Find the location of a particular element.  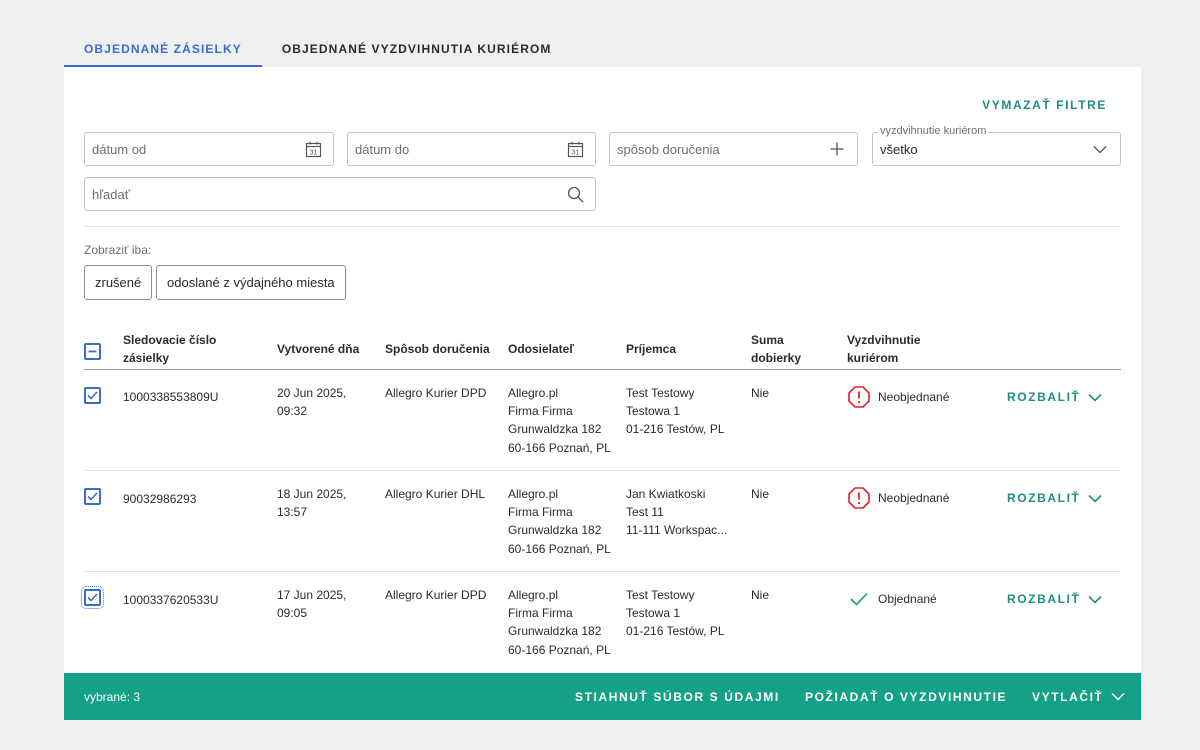

header-sender: Odosielateľ is located at coordinates (541, 349).